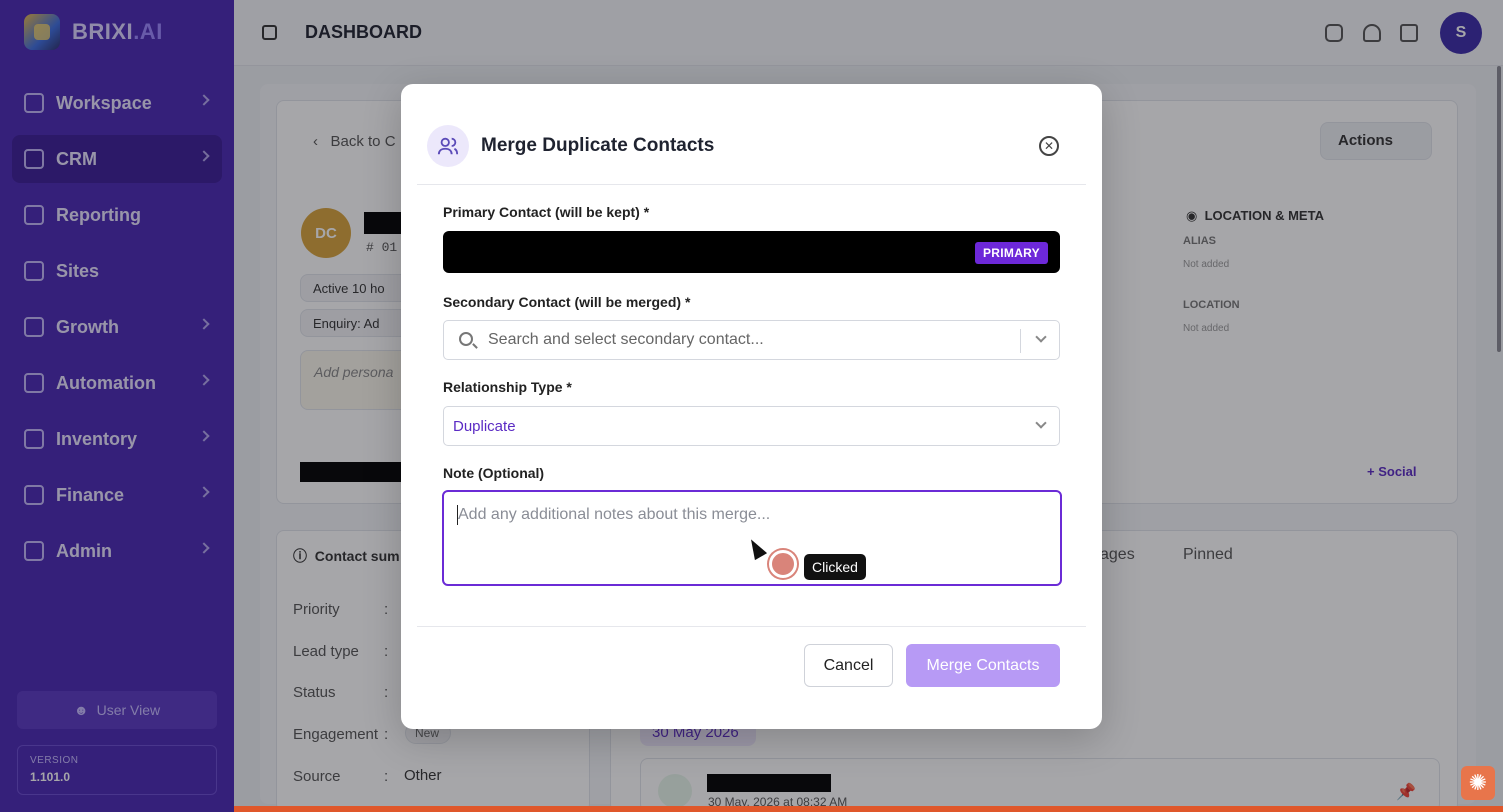 This screenshot has height=812, width=1503. I want to click on primary-contact-label: Primary Contact (will be kept) *, so click(546, 212).